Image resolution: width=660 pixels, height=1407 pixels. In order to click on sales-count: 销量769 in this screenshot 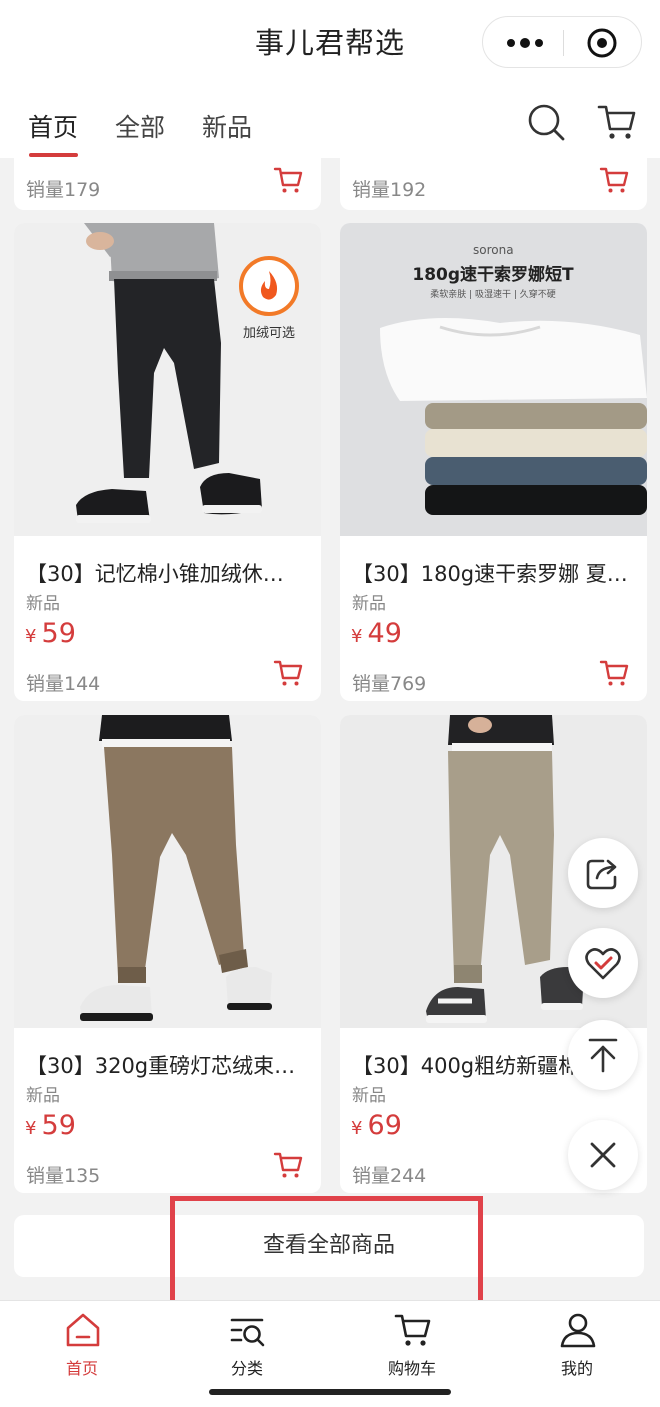, I will do `click(389, 684)`.